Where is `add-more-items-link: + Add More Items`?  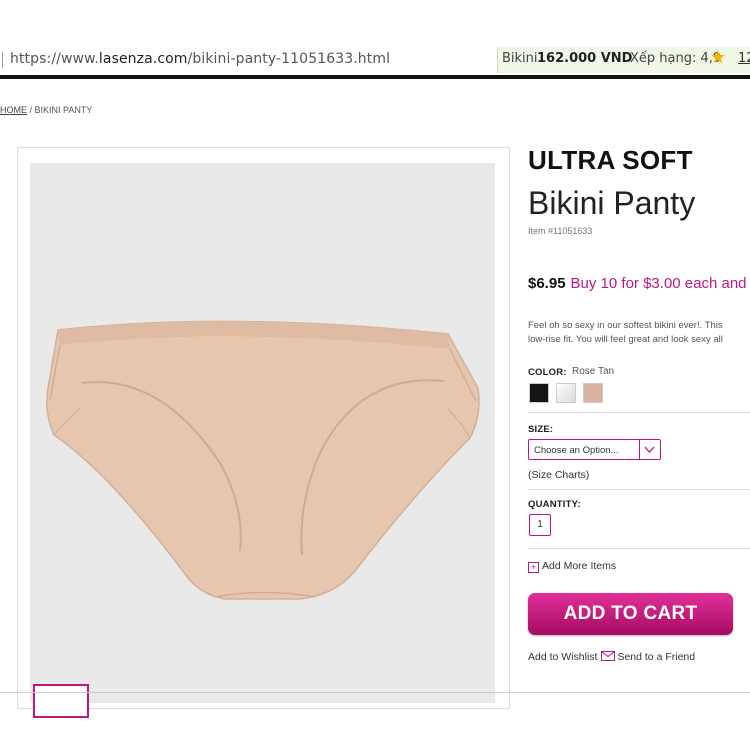 add-more-items-link: + Add More Items is located at coordinates (572, 566).